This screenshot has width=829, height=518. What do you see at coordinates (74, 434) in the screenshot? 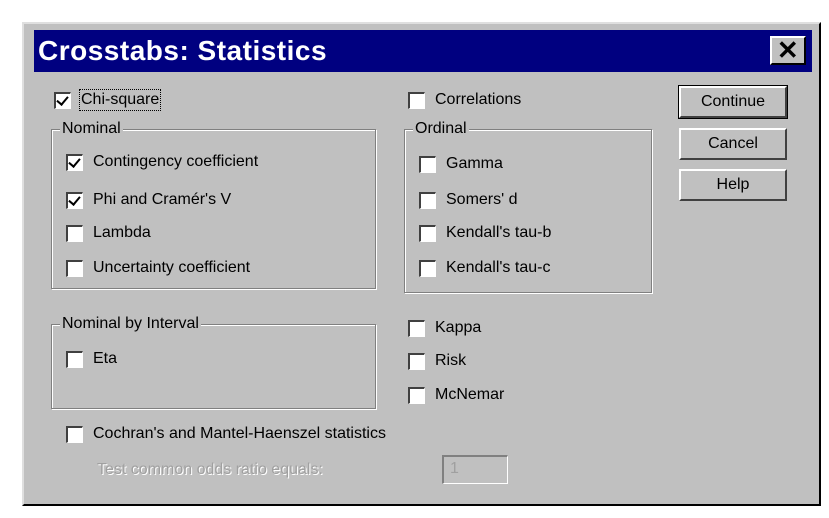
I see `cochran-check-box` at bounding box center [74, 434].